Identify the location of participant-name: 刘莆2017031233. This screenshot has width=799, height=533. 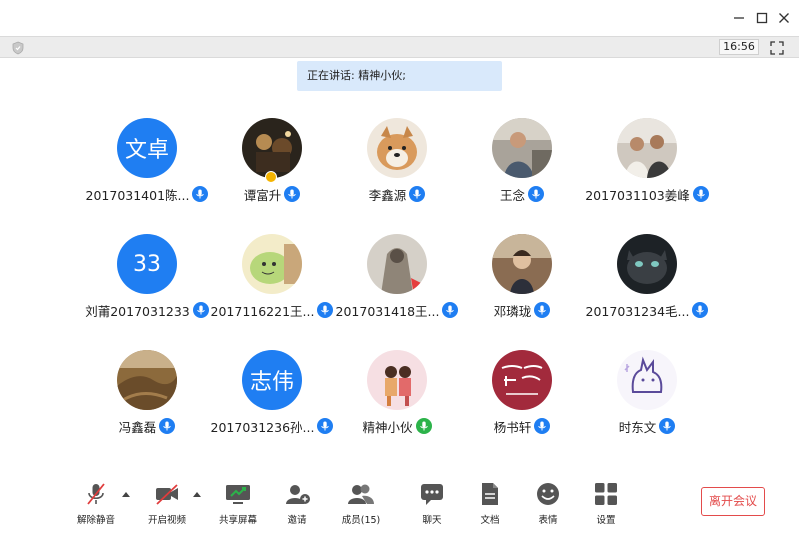
(137, 311).